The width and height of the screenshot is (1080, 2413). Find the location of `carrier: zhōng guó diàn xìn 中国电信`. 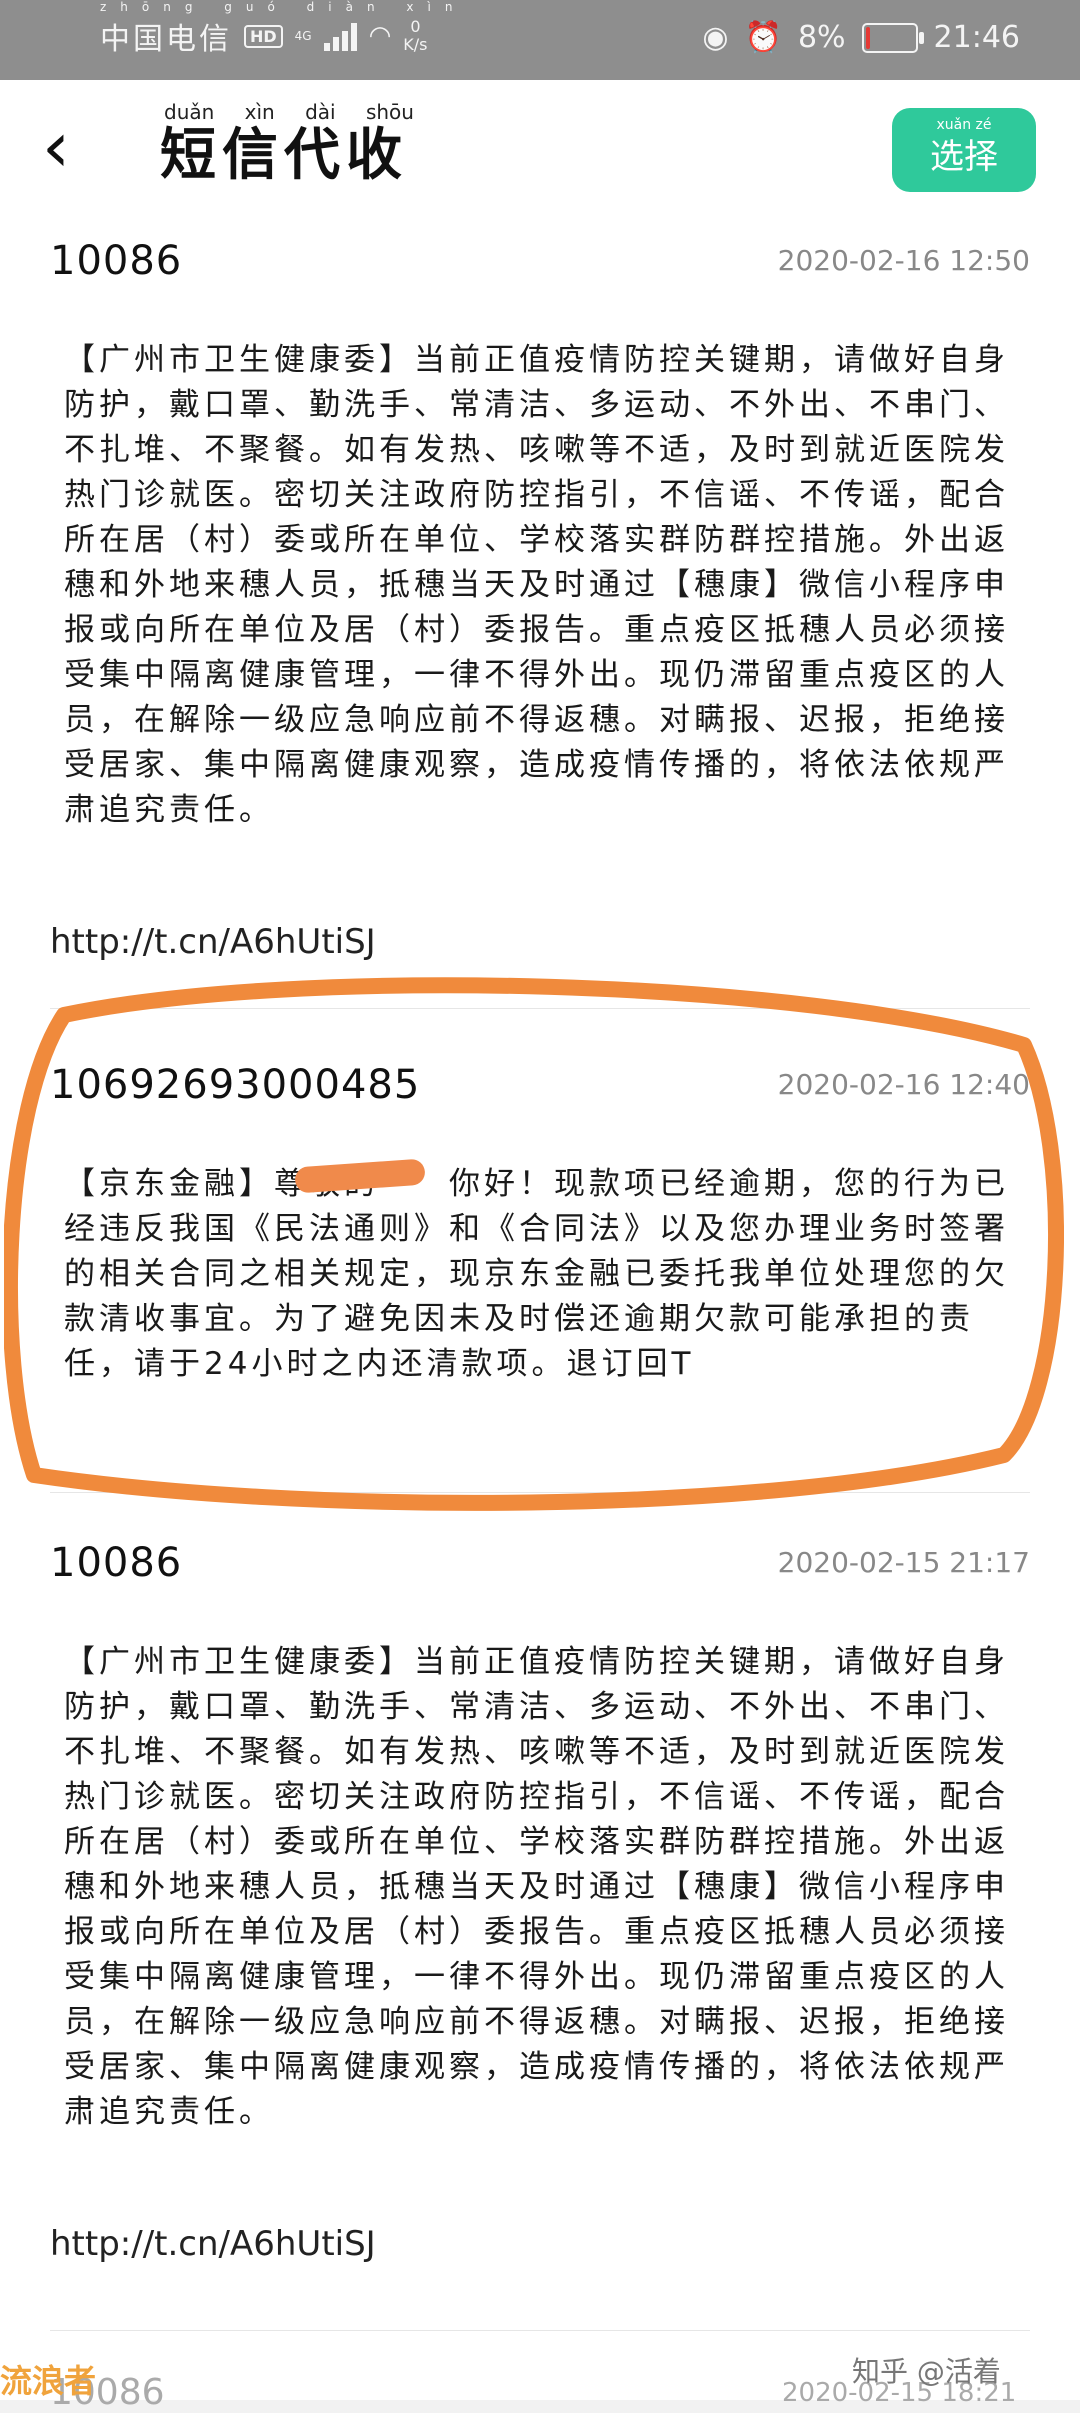

carrier: zhōng guó diàn xìn 中国电信 is located at coordinates (276, 29).